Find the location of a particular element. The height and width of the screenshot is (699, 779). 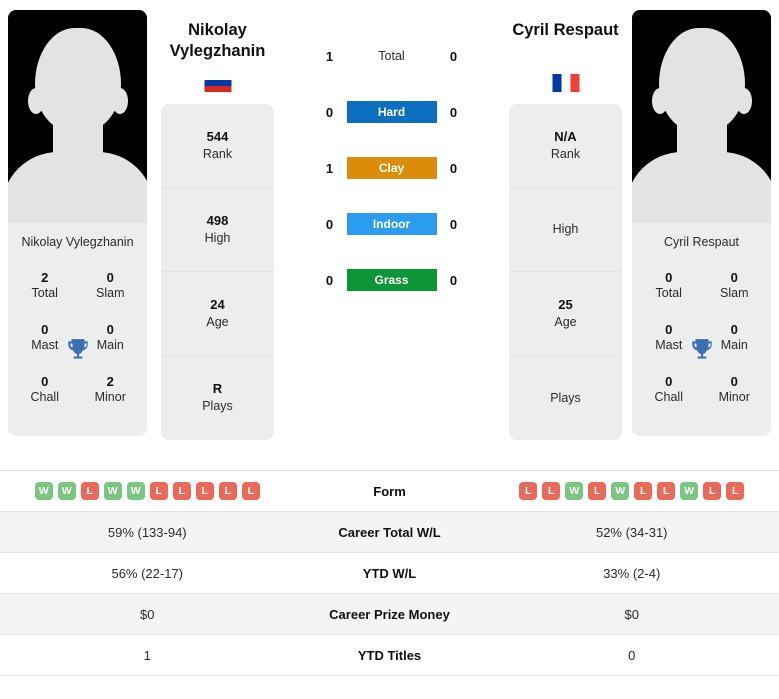

form-left: WWLWWLLLLL is located at coordinates (147, 491).